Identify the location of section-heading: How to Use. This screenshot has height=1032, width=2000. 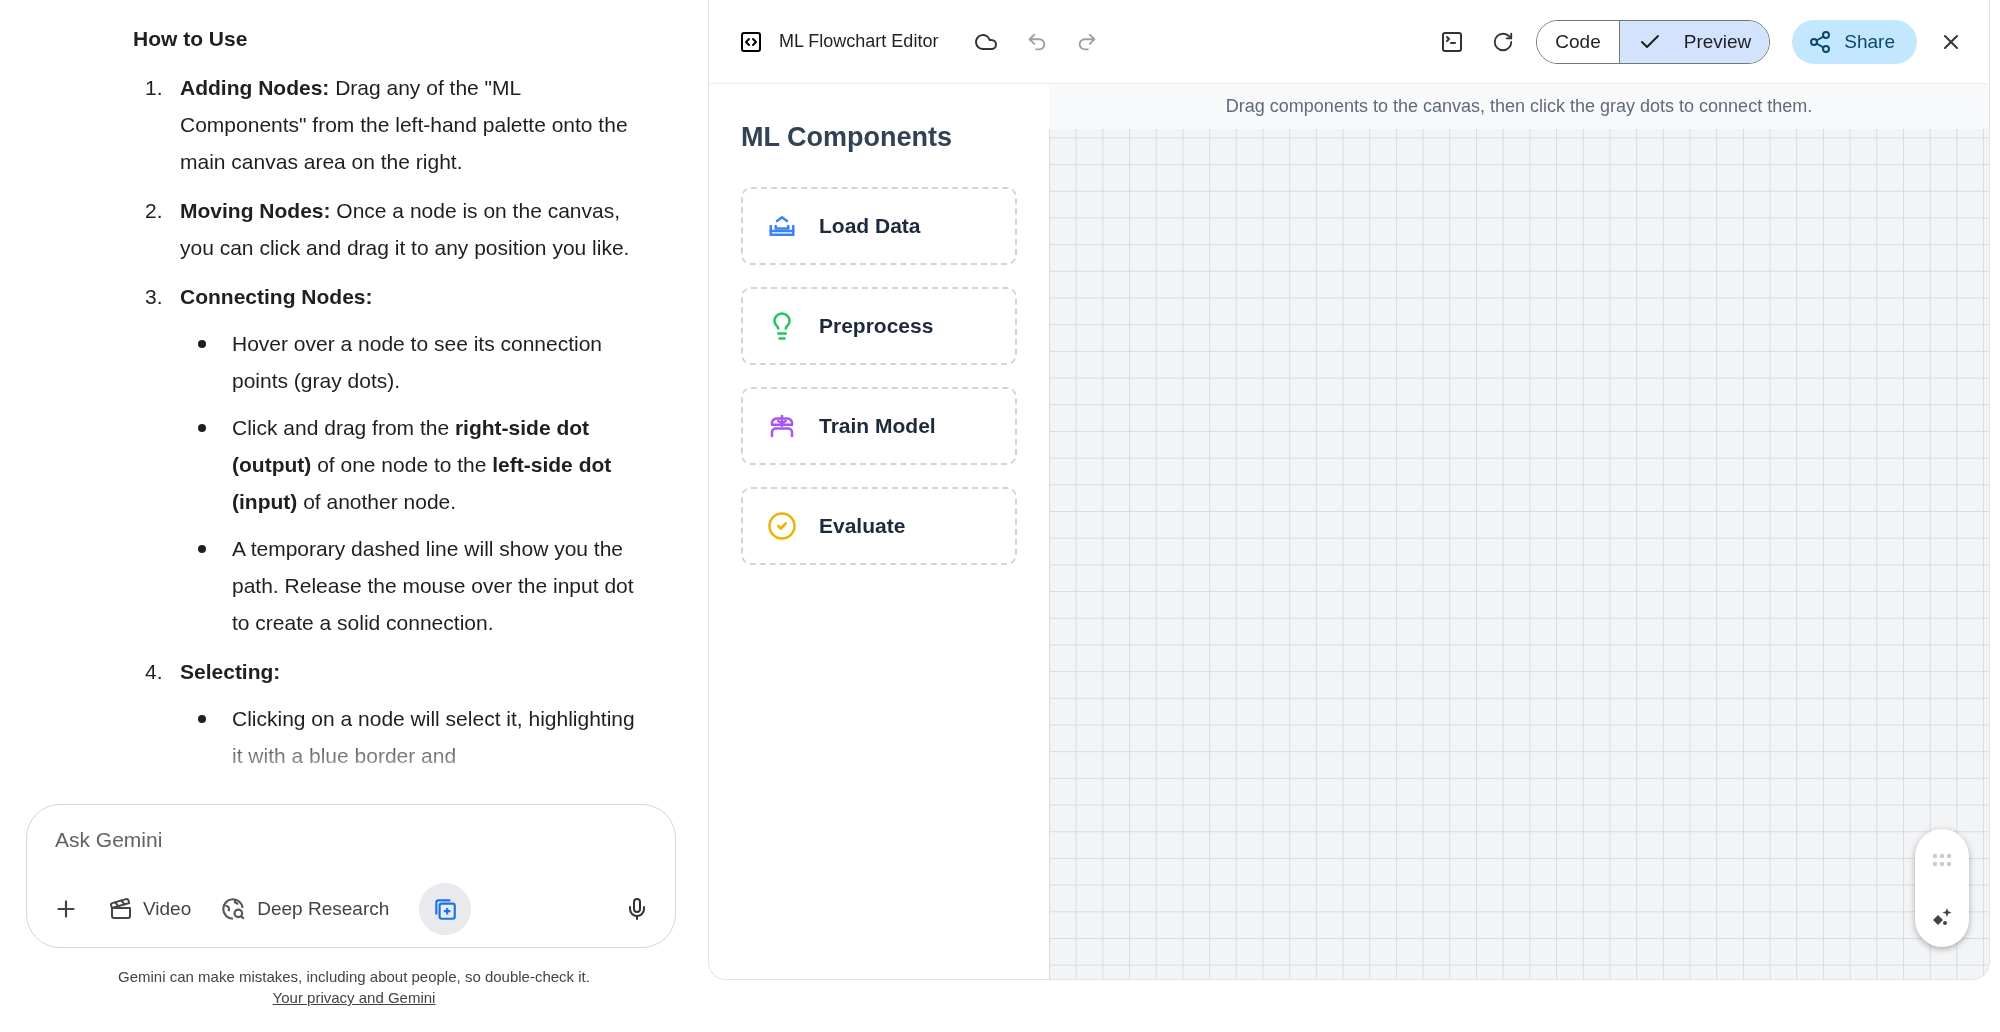
(191, 39).